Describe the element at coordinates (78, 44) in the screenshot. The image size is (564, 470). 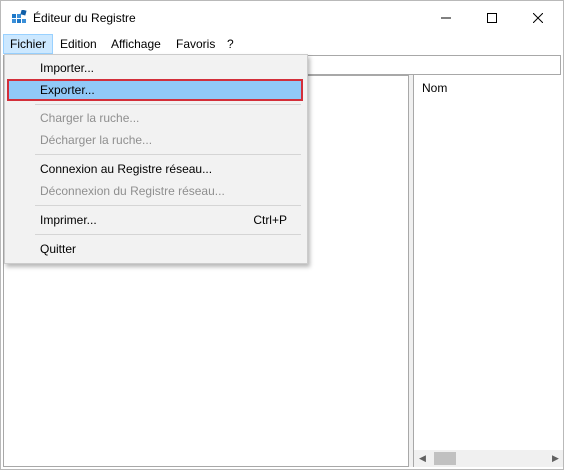
I see `menu-edition: Edition` at that location.